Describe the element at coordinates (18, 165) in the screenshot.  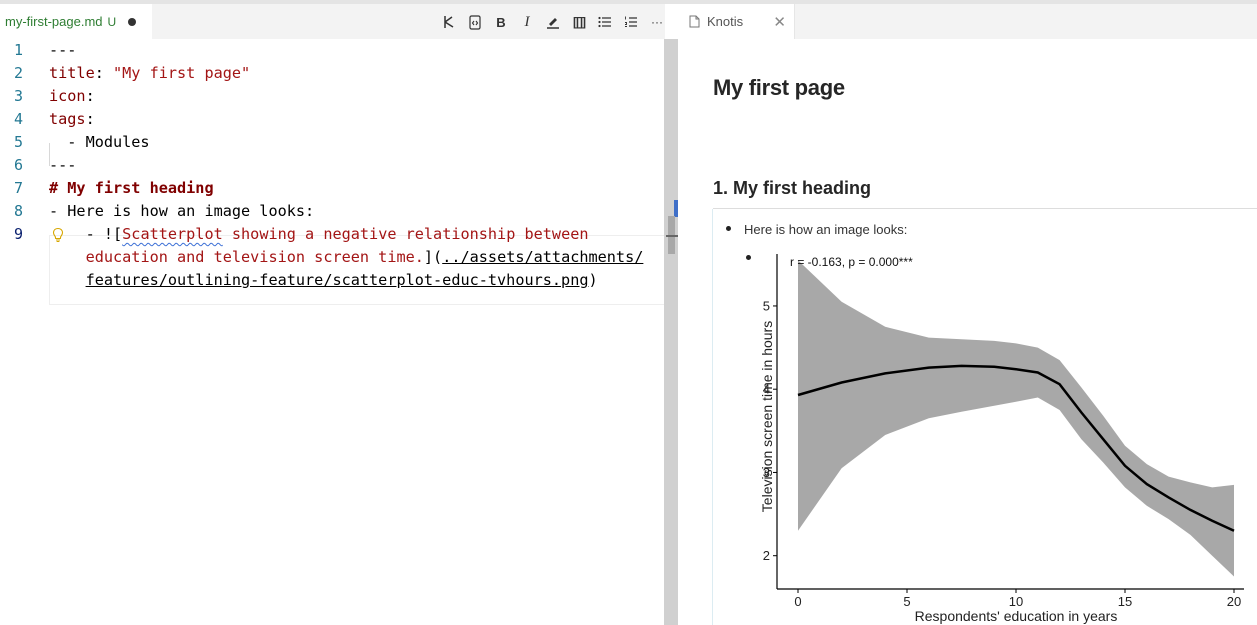
I see `line-number: 6` at that location.